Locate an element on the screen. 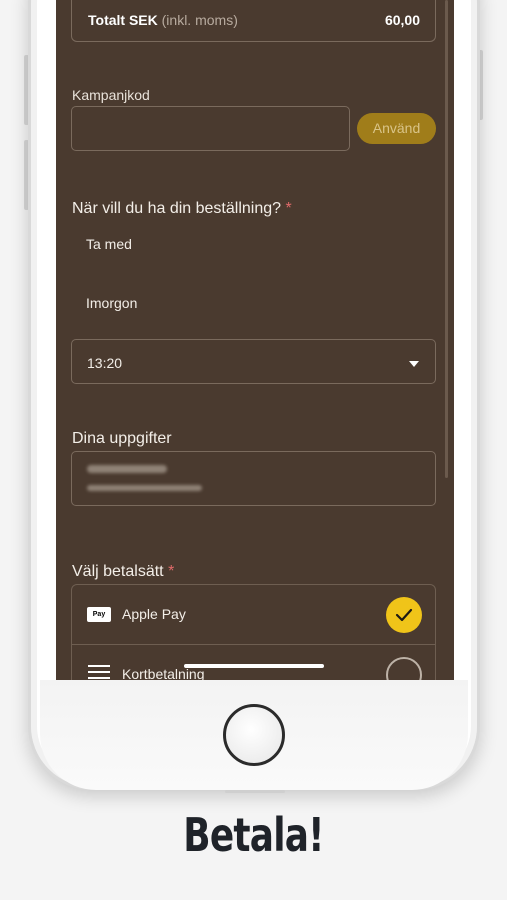  order-day-option: Imorgon is located at coordinates (111, 303).